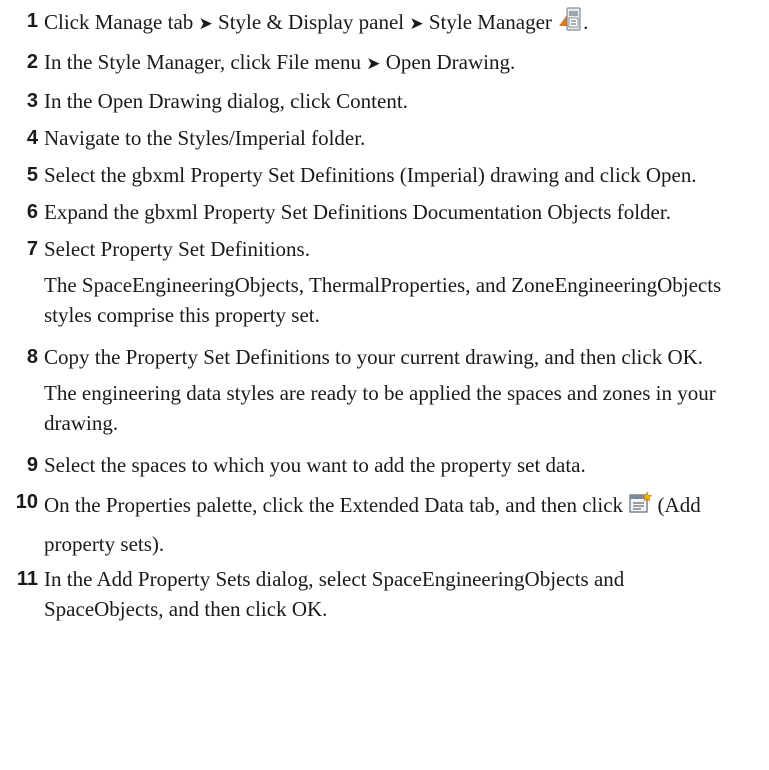  Describe the element at coordinates (32, 465) in the screenshot. I see `step-number: 9` at that location.